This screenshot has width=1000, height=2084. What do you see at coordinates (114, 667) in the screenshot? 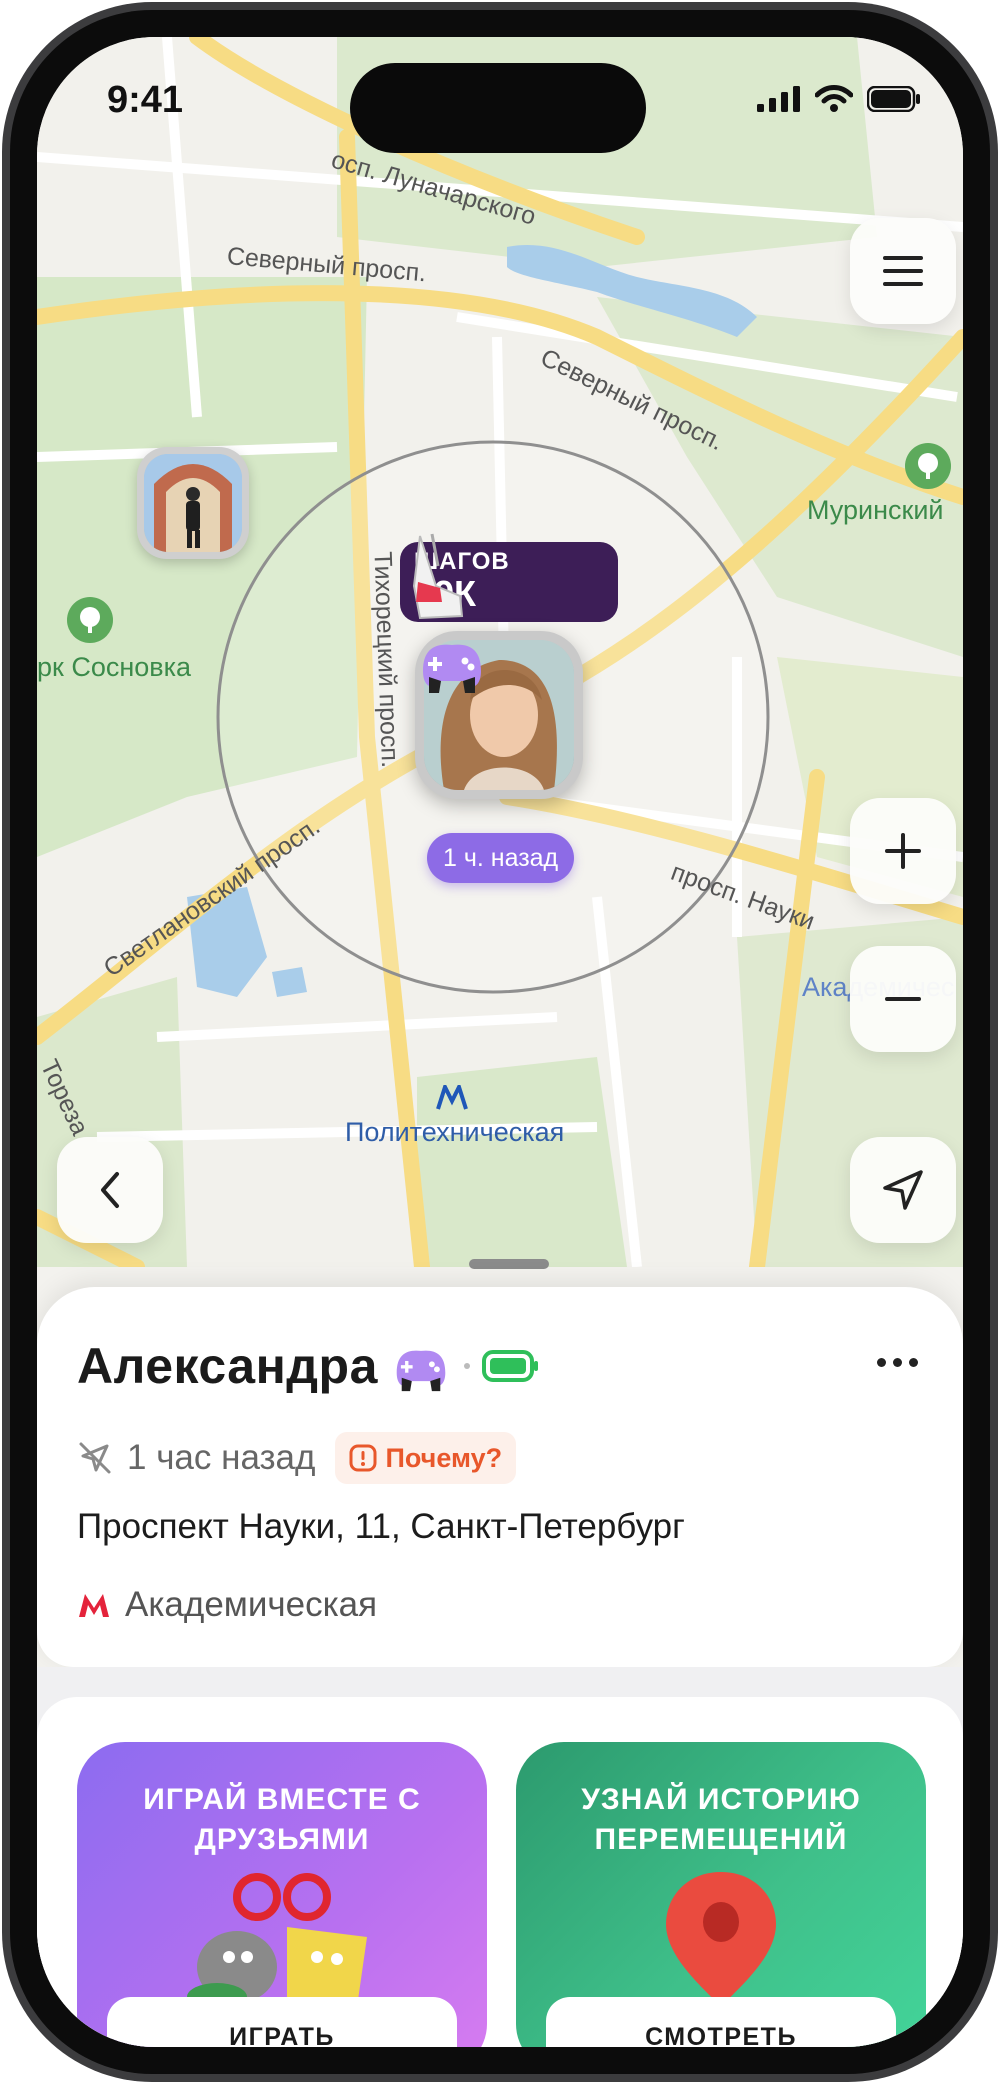
I see `park-label: рк Сосновка` at bounding box center [114, 667].